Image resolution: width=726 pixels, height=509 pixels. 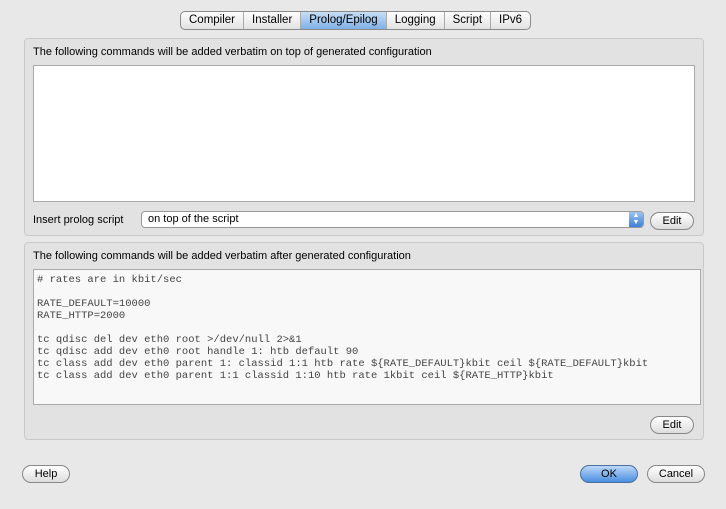 I want to click on tab-installer: Installer, so click(x=273, y=20).